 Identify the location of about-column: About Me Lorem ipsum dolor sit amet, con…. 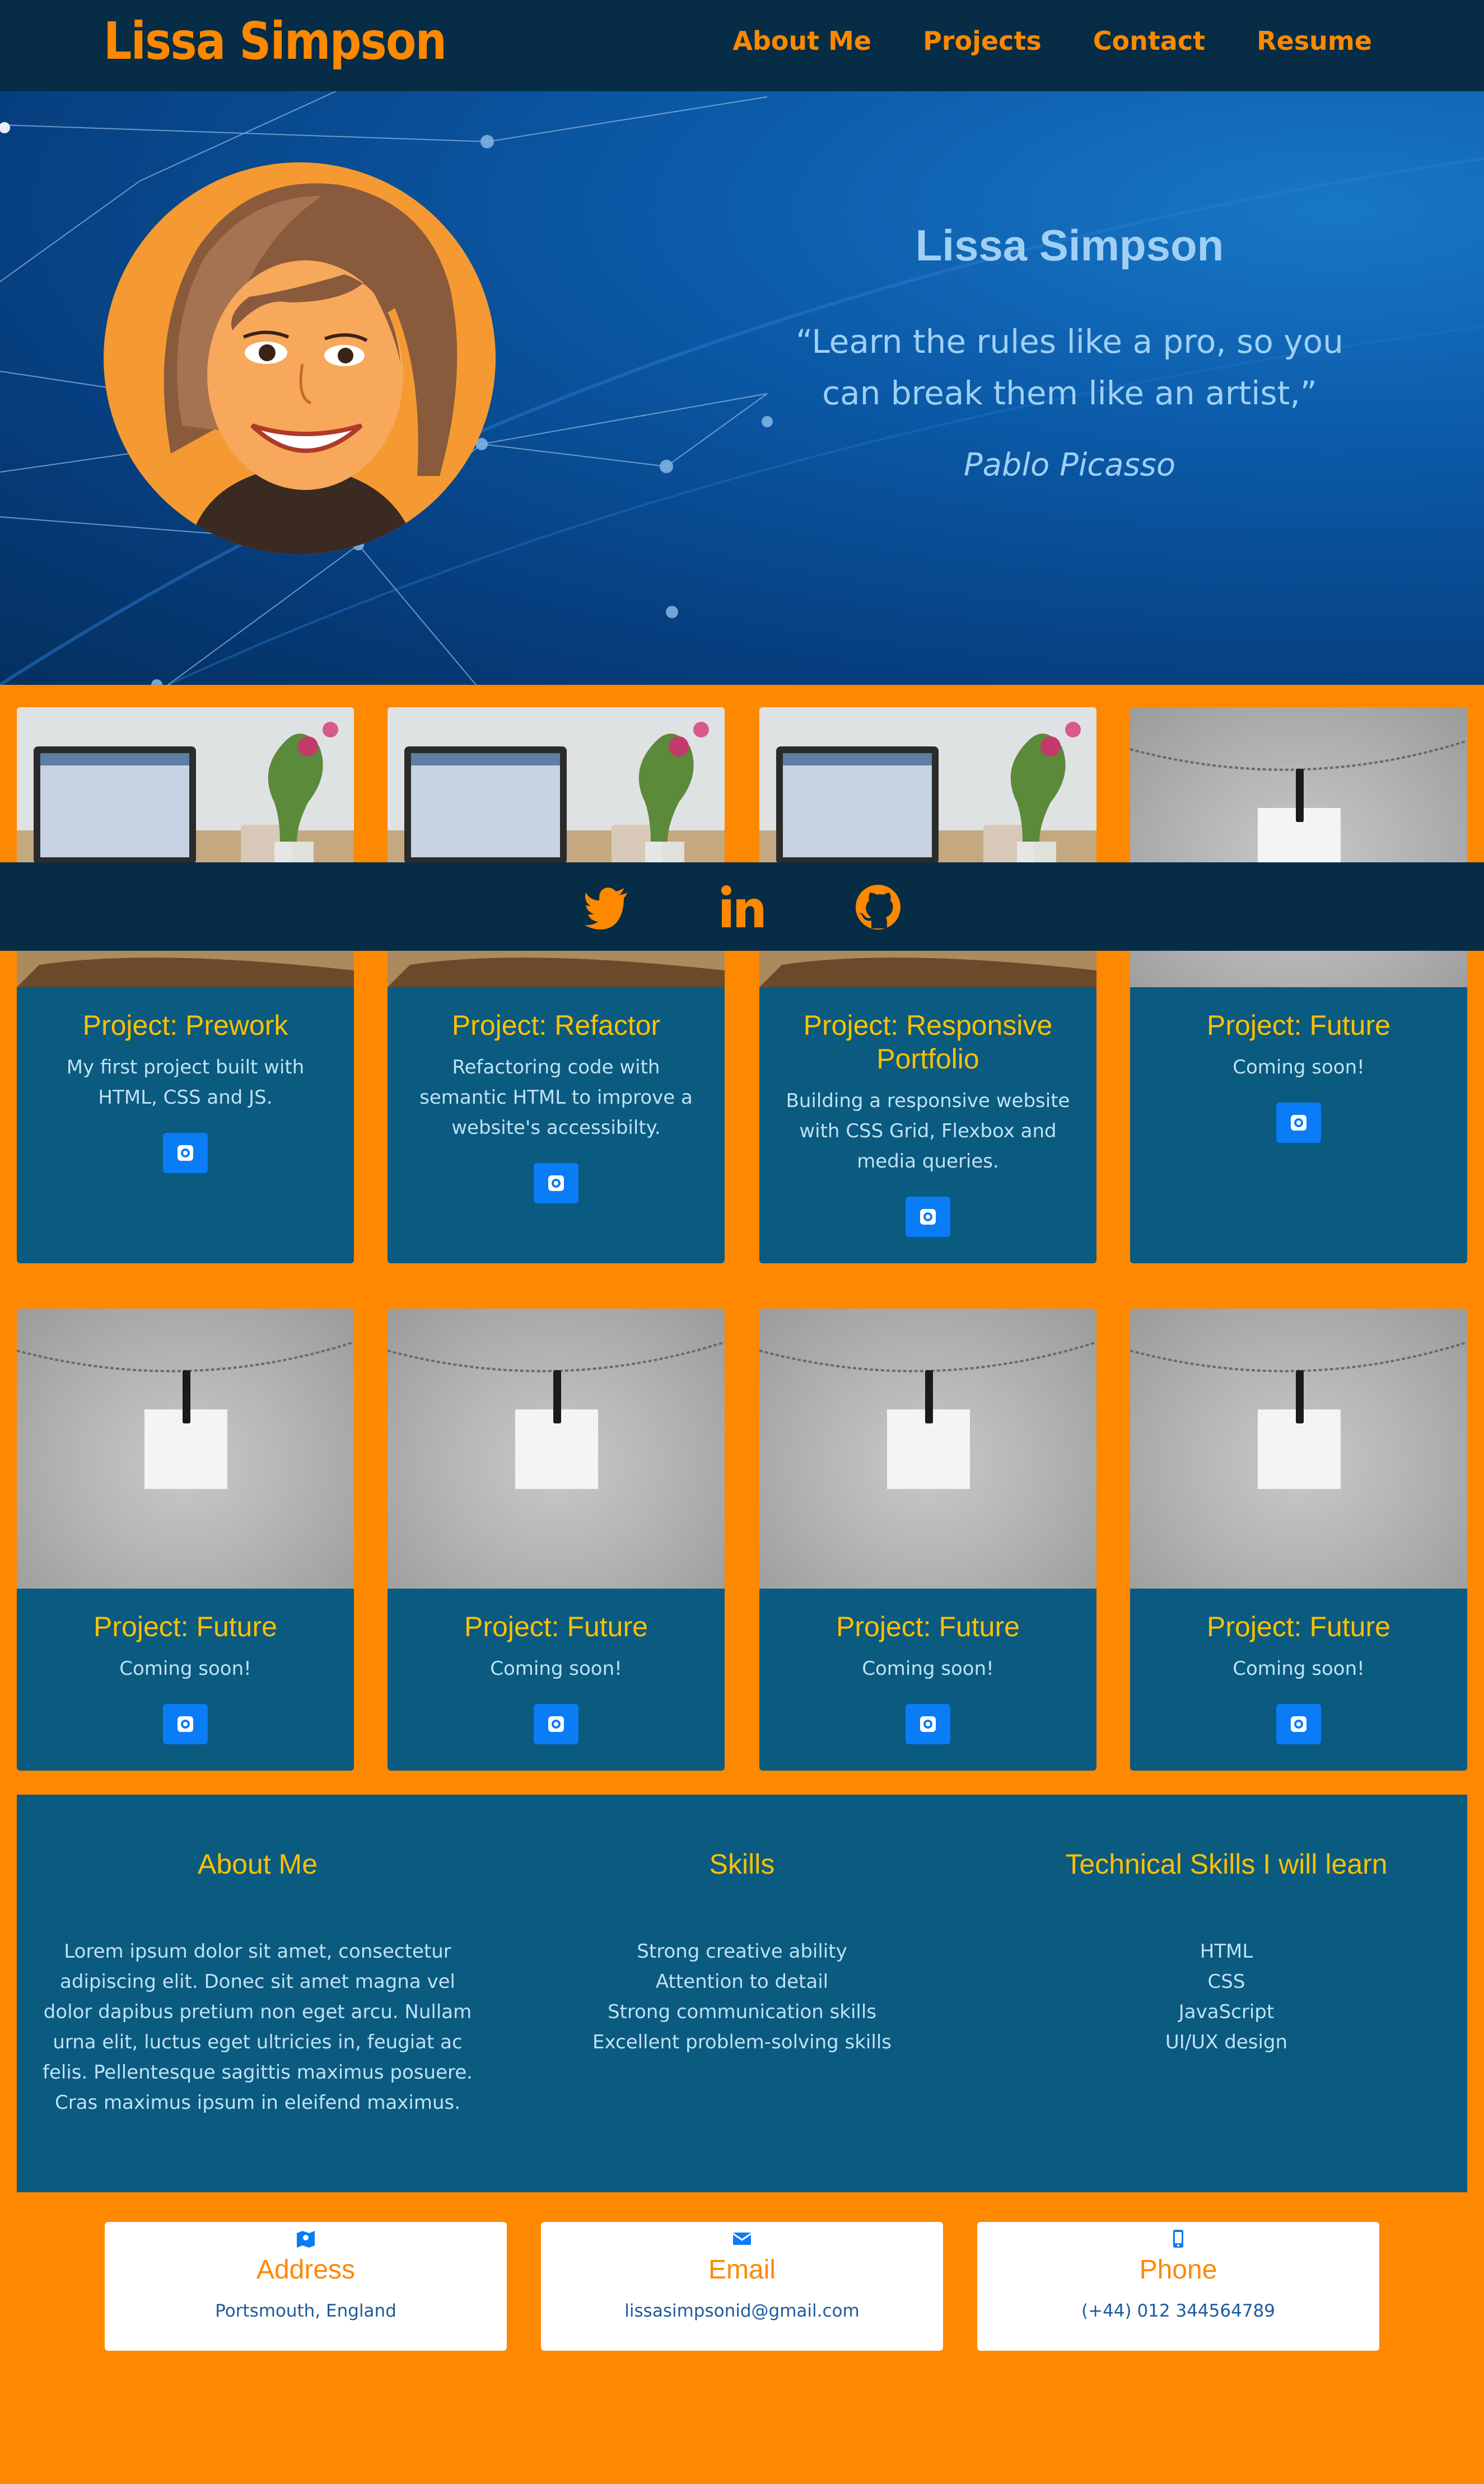
(258, 1956).